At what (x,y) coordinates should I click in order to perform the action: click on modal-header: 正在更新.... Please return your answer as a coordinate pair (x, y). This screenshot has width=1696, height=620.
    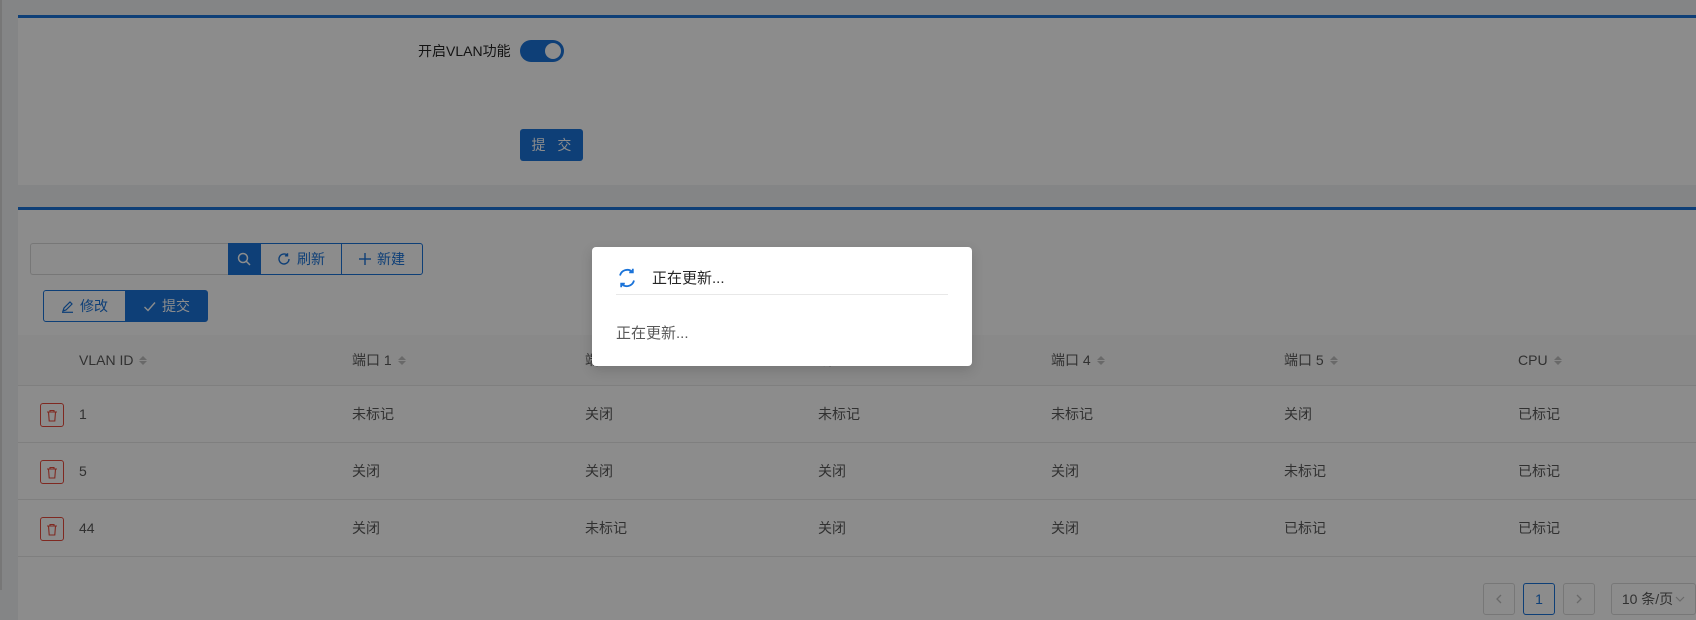
    Looking at the image, I should click on (782, 278).